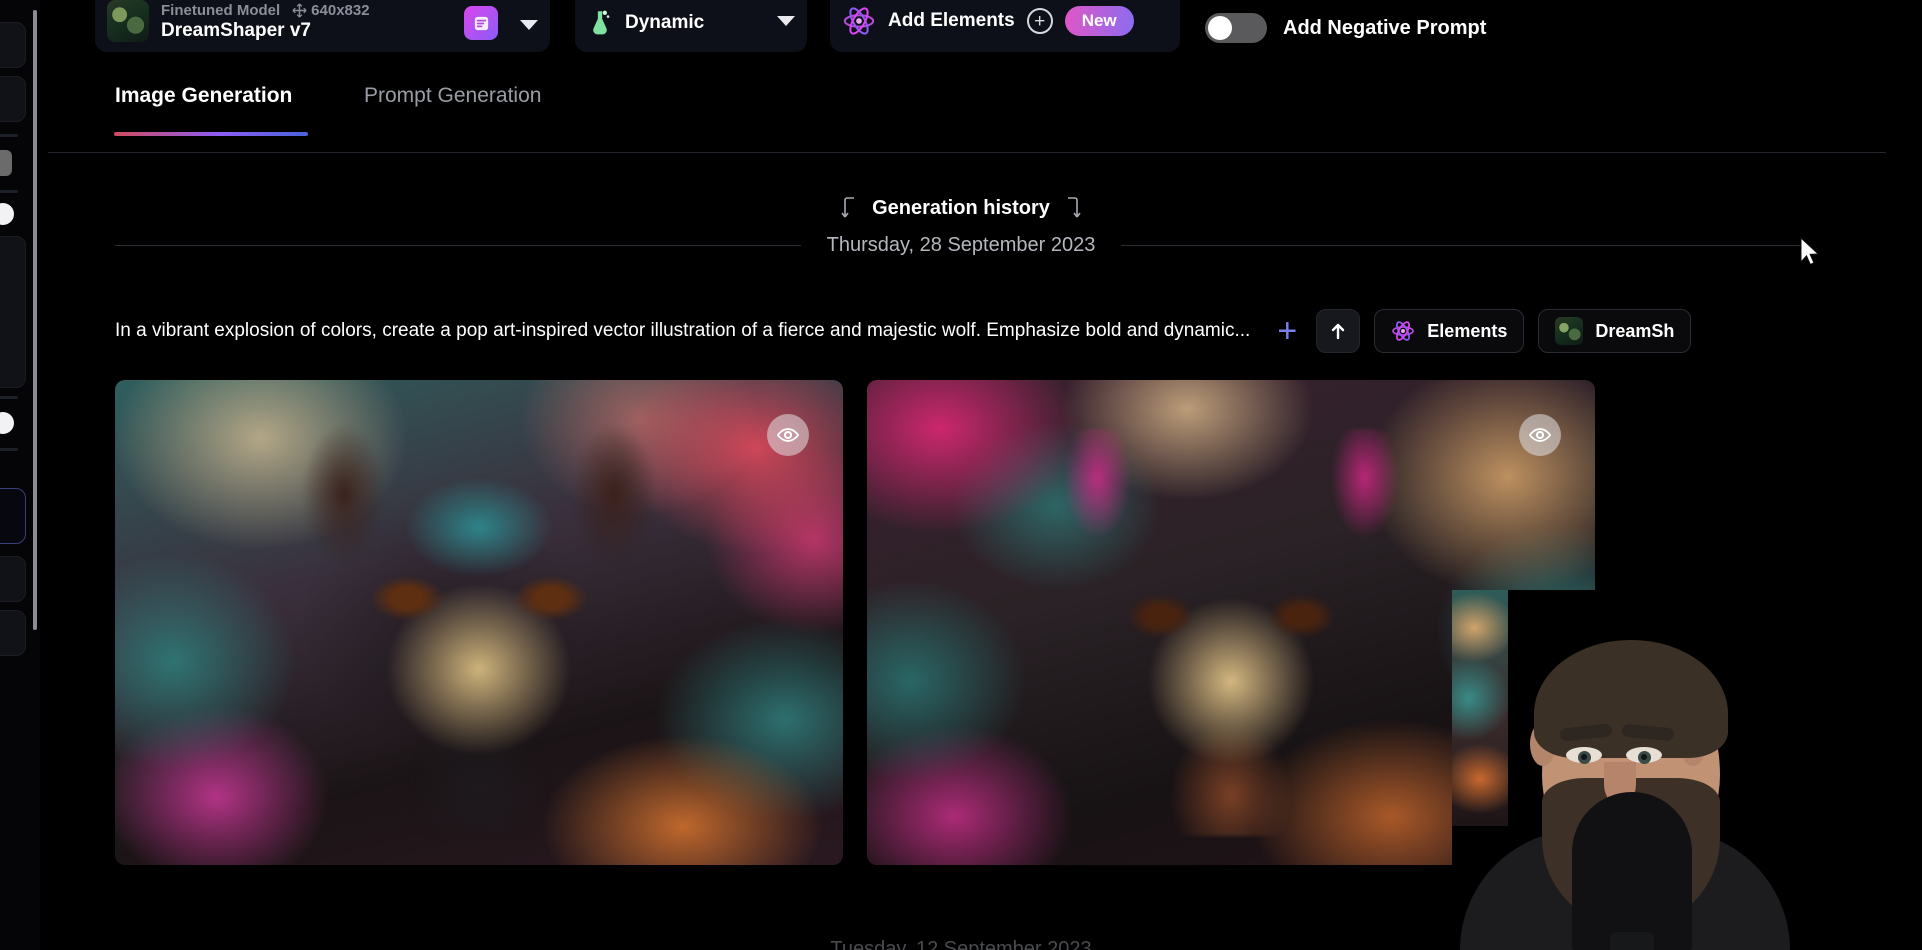 Image resolution: width=1922 pixels, height=950 pixels. I want to click on sidebar-item-group, so click(13, 312).